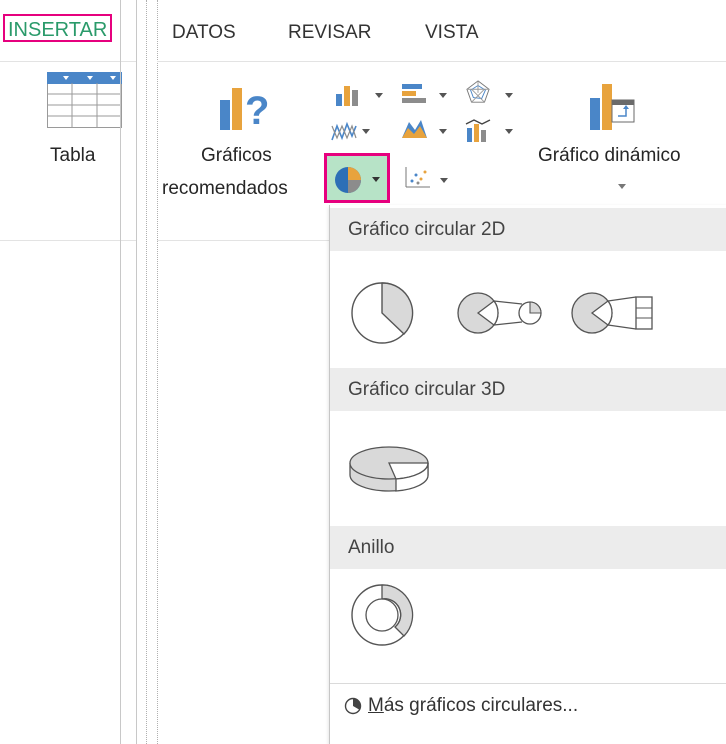  I want to click on recommended-charts-icon: ?, so click(245, 106).